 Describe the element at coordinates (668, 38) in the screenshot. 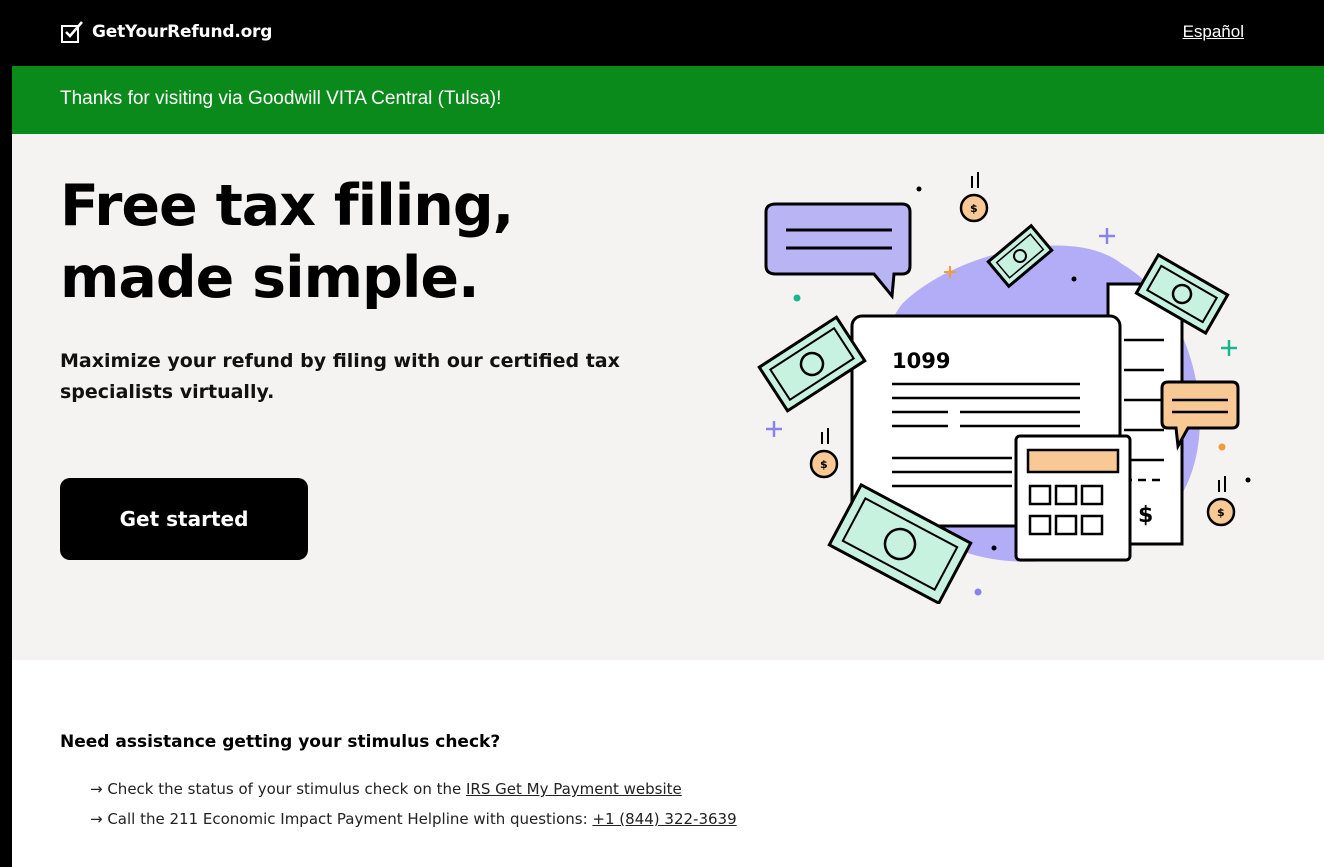

I see `top-nav-bar: GetYourRefund.org Español` at that location.